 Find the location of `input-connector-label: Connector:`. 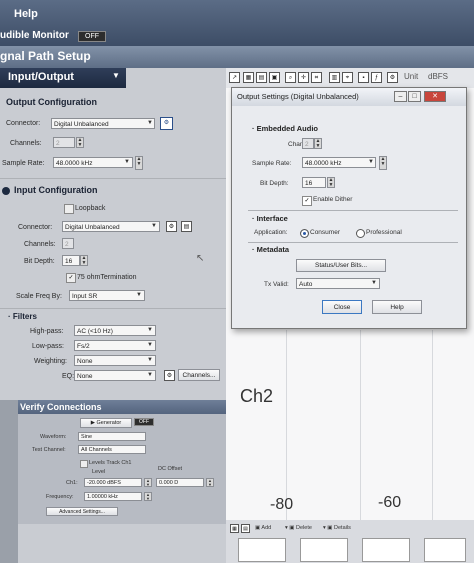

input-connector-label: Connector: is located at coordinates (35, 227).